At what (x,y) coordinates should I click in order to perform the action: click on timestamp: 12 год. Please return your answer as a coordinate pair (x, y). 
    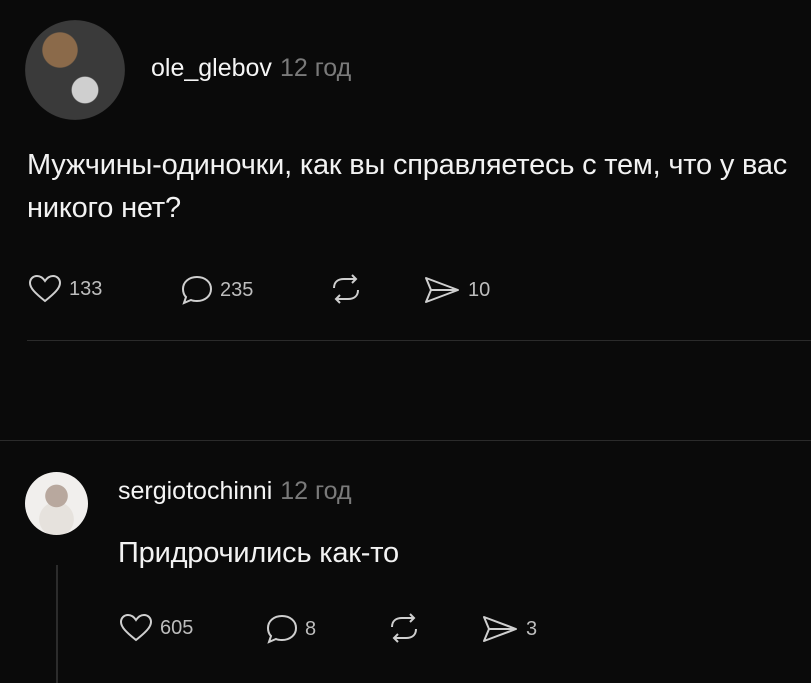
    Looking at the image, I should click on (315, 68).